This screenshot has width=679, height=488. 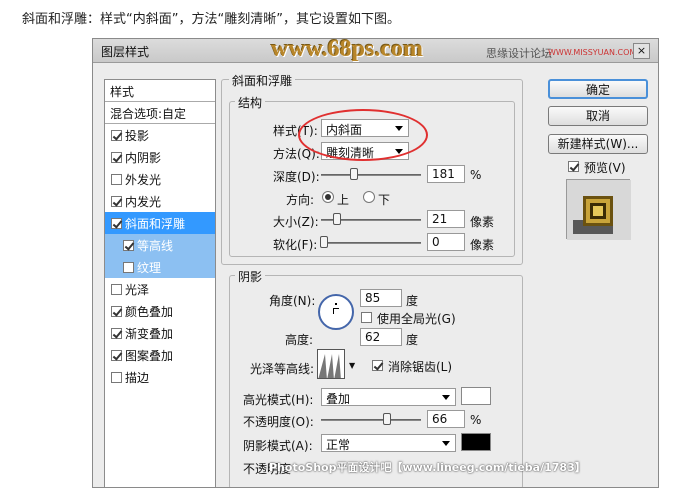 I want to click on angle-center, so click(x=336, y=311).